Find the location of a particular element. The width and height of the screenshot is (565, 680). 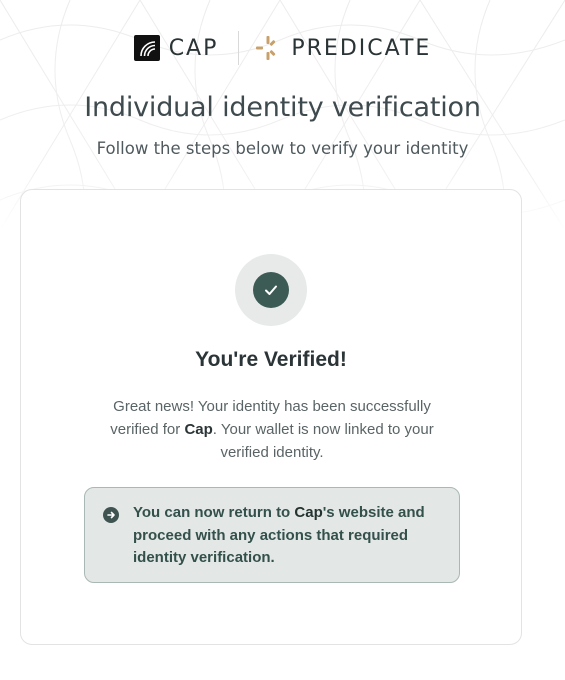

cap-brand: CAP is located at coordinates (176, 48).